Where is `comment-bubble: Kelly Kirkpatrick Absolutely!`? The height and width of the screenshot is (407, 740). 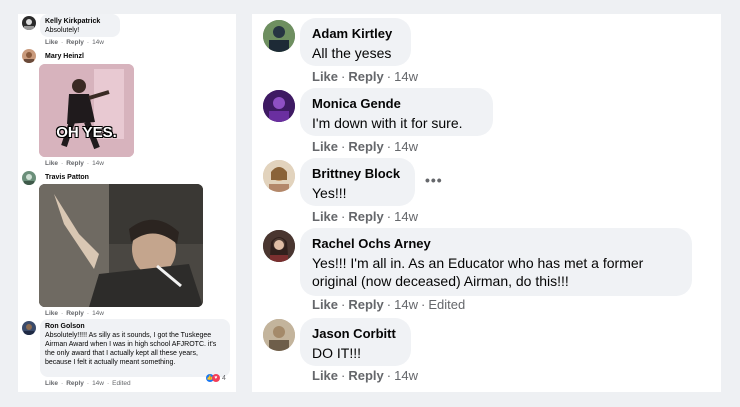 comment-bubble: Kelly Kirkpatrick Absolutely! is located at coordinates (80, 25).